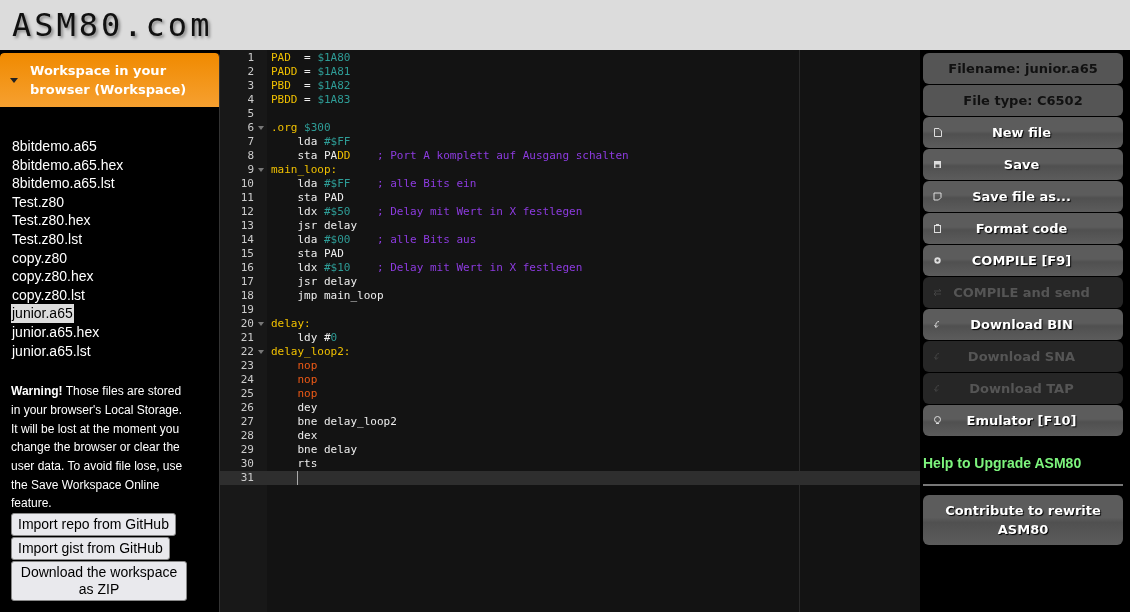  Describe the element at coordinates (937, 228) in the screenshot. I see `clipboard-icon` at that location.